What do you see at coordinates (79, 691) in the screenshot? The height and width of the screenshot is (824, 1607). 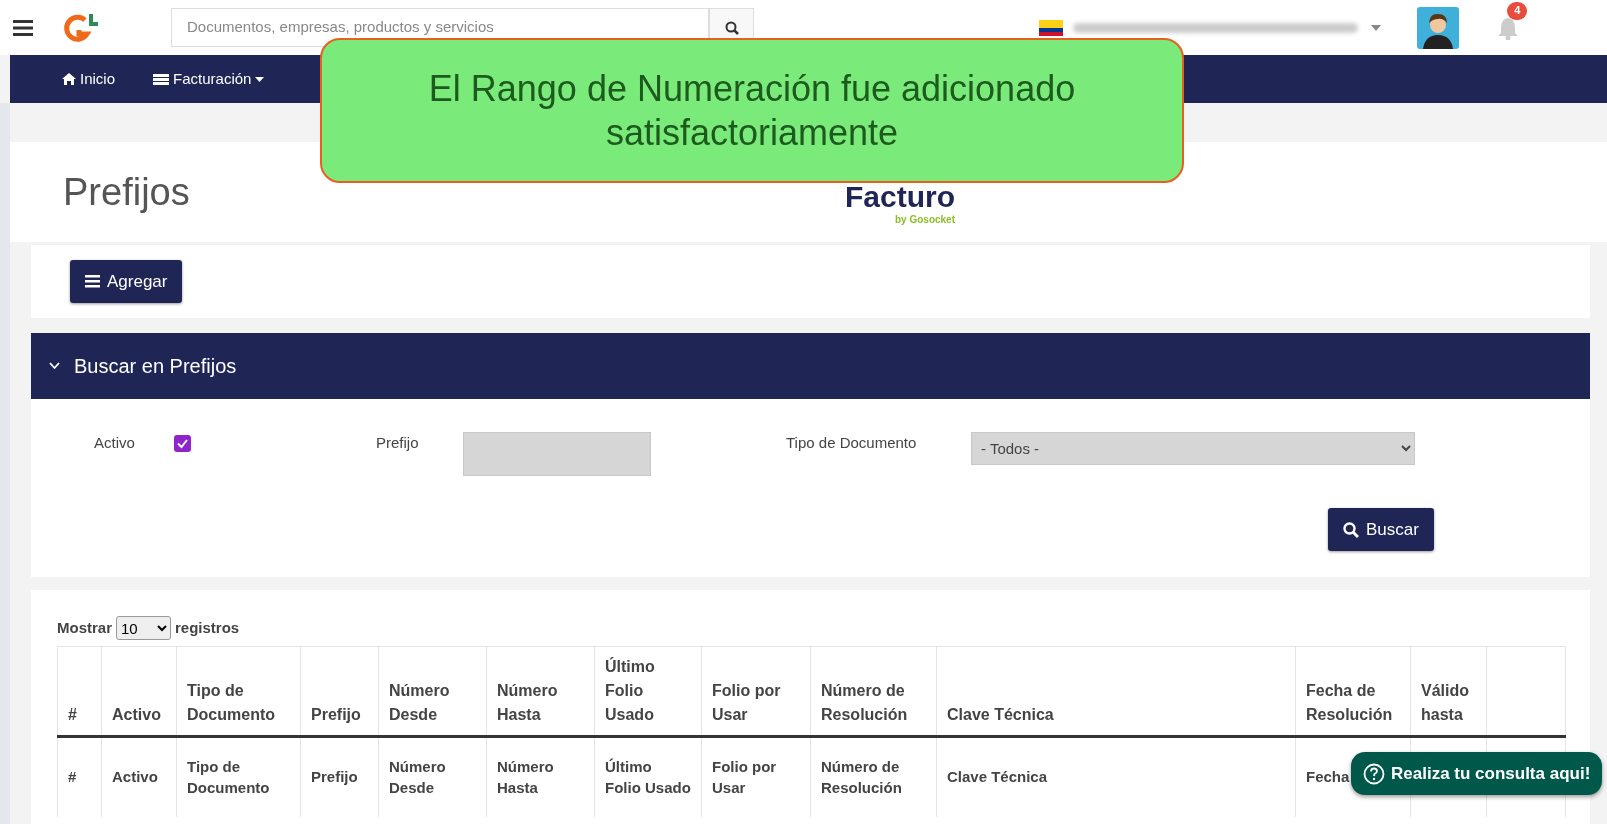 I see `column-header: #` at bounding box center [79, 691].